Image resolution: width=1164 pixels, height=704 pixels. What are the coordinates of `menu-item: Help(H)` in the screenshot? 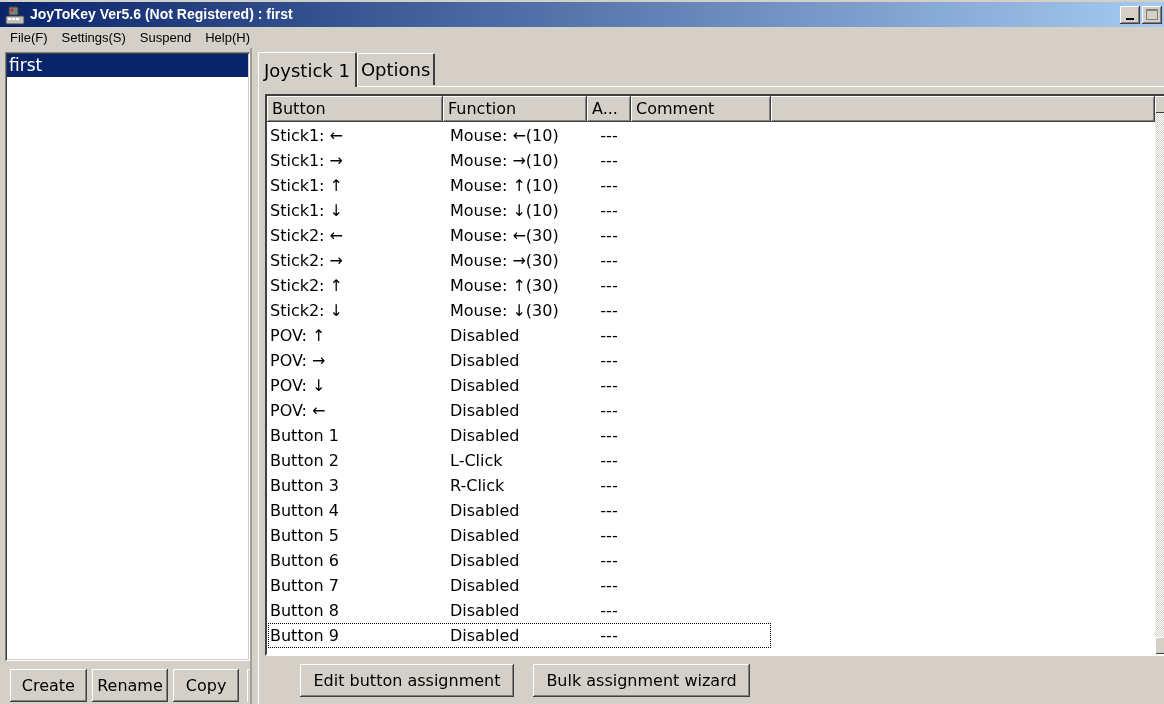 It's located at (227, 37).